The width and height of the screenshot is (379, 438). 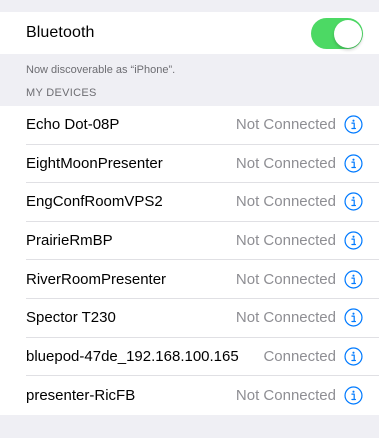 What do you see at coordinates (202, 241) in the screenshot?
I see `device-row: PrairieRmBP Not Connected` at bounding box center [202, 241].